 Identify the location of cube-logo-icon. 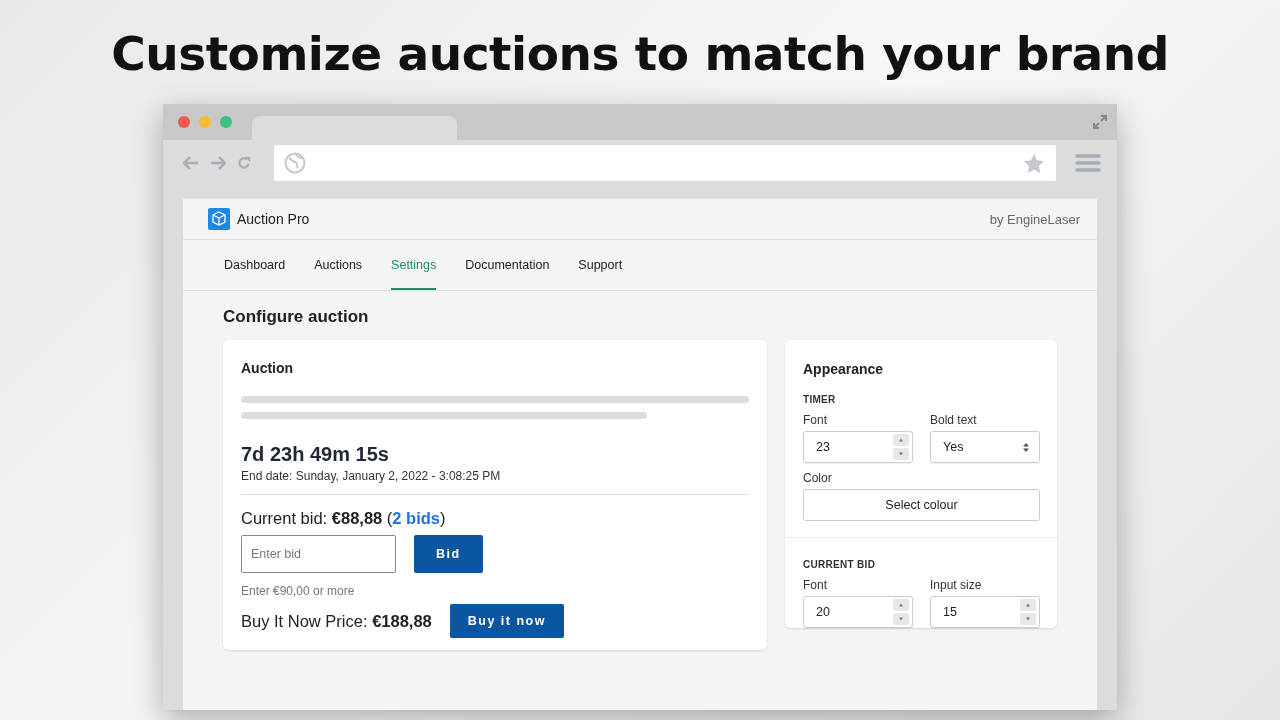
(219, 219).